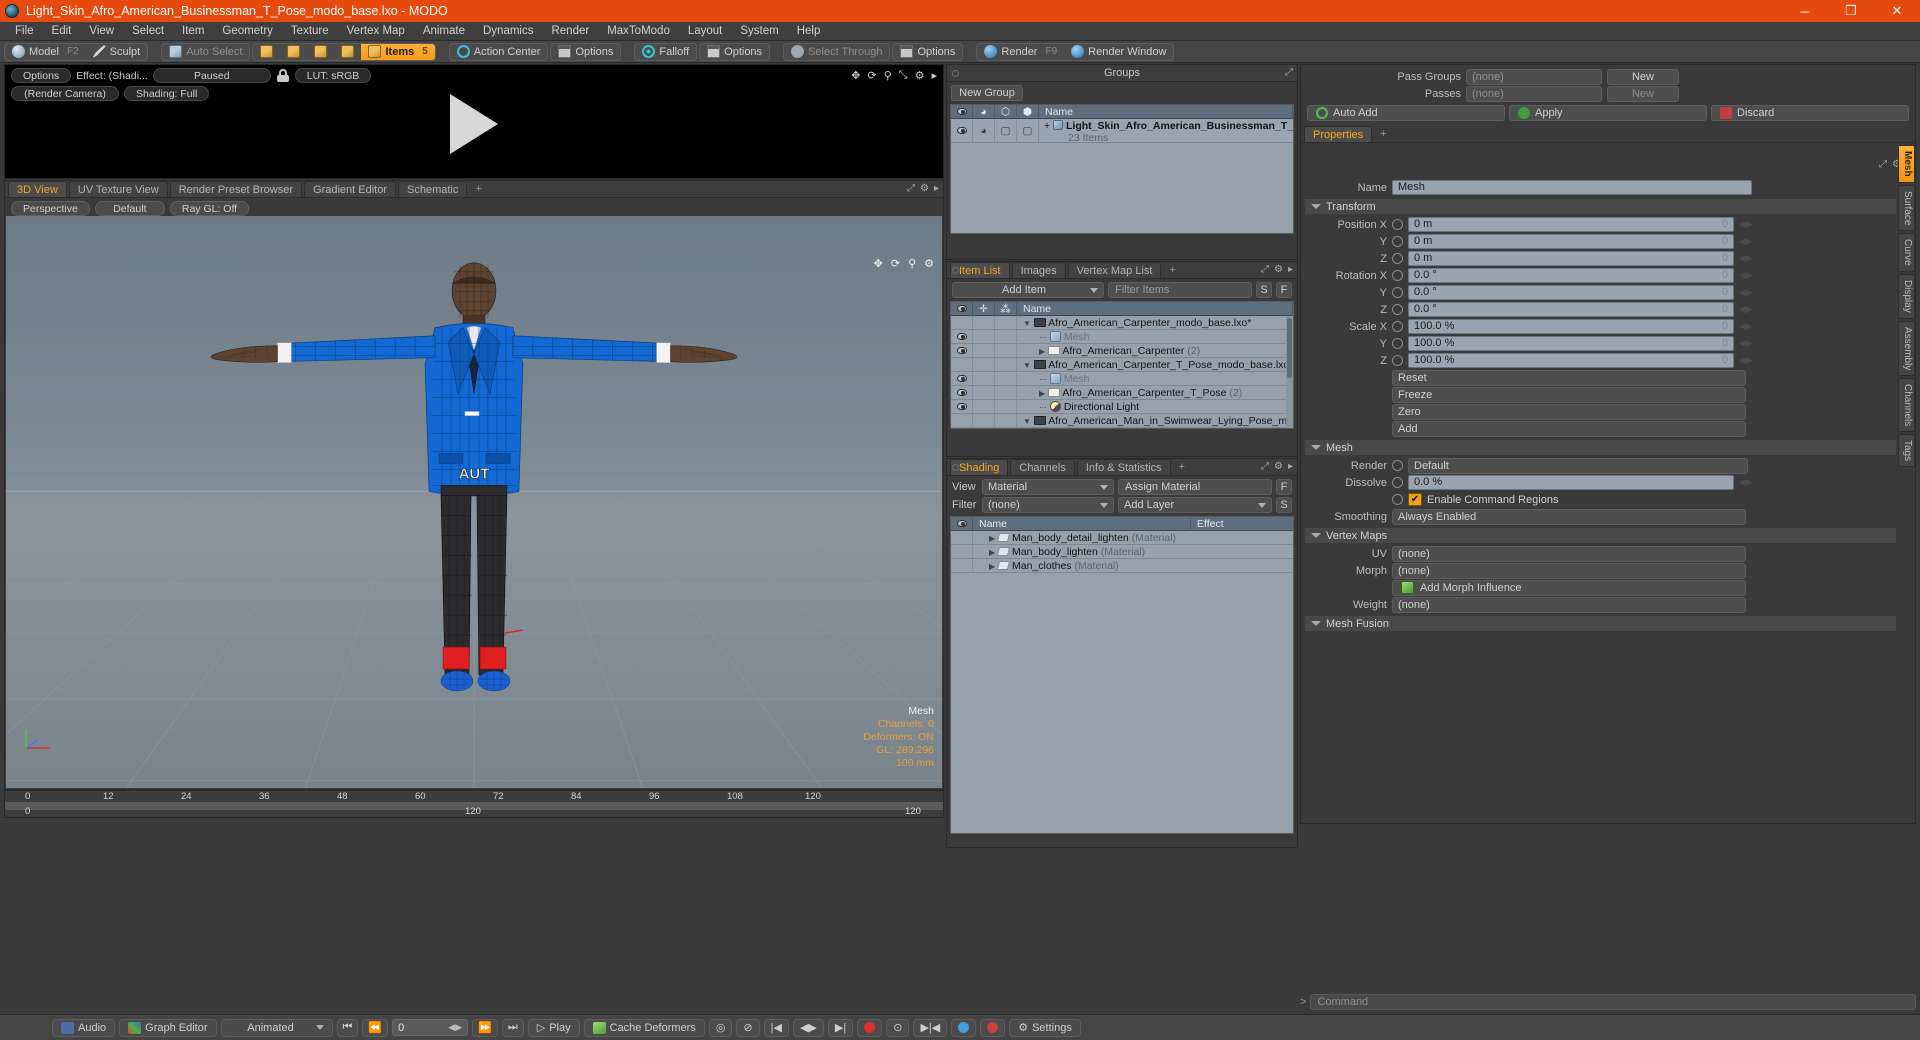 This screenshot has height=1040, width=1920. What do you see at coordinates (1571, 360) in the screenshot?
I see `scale-z-input: 100.0 % 0` at bounding box center [1571, 360].